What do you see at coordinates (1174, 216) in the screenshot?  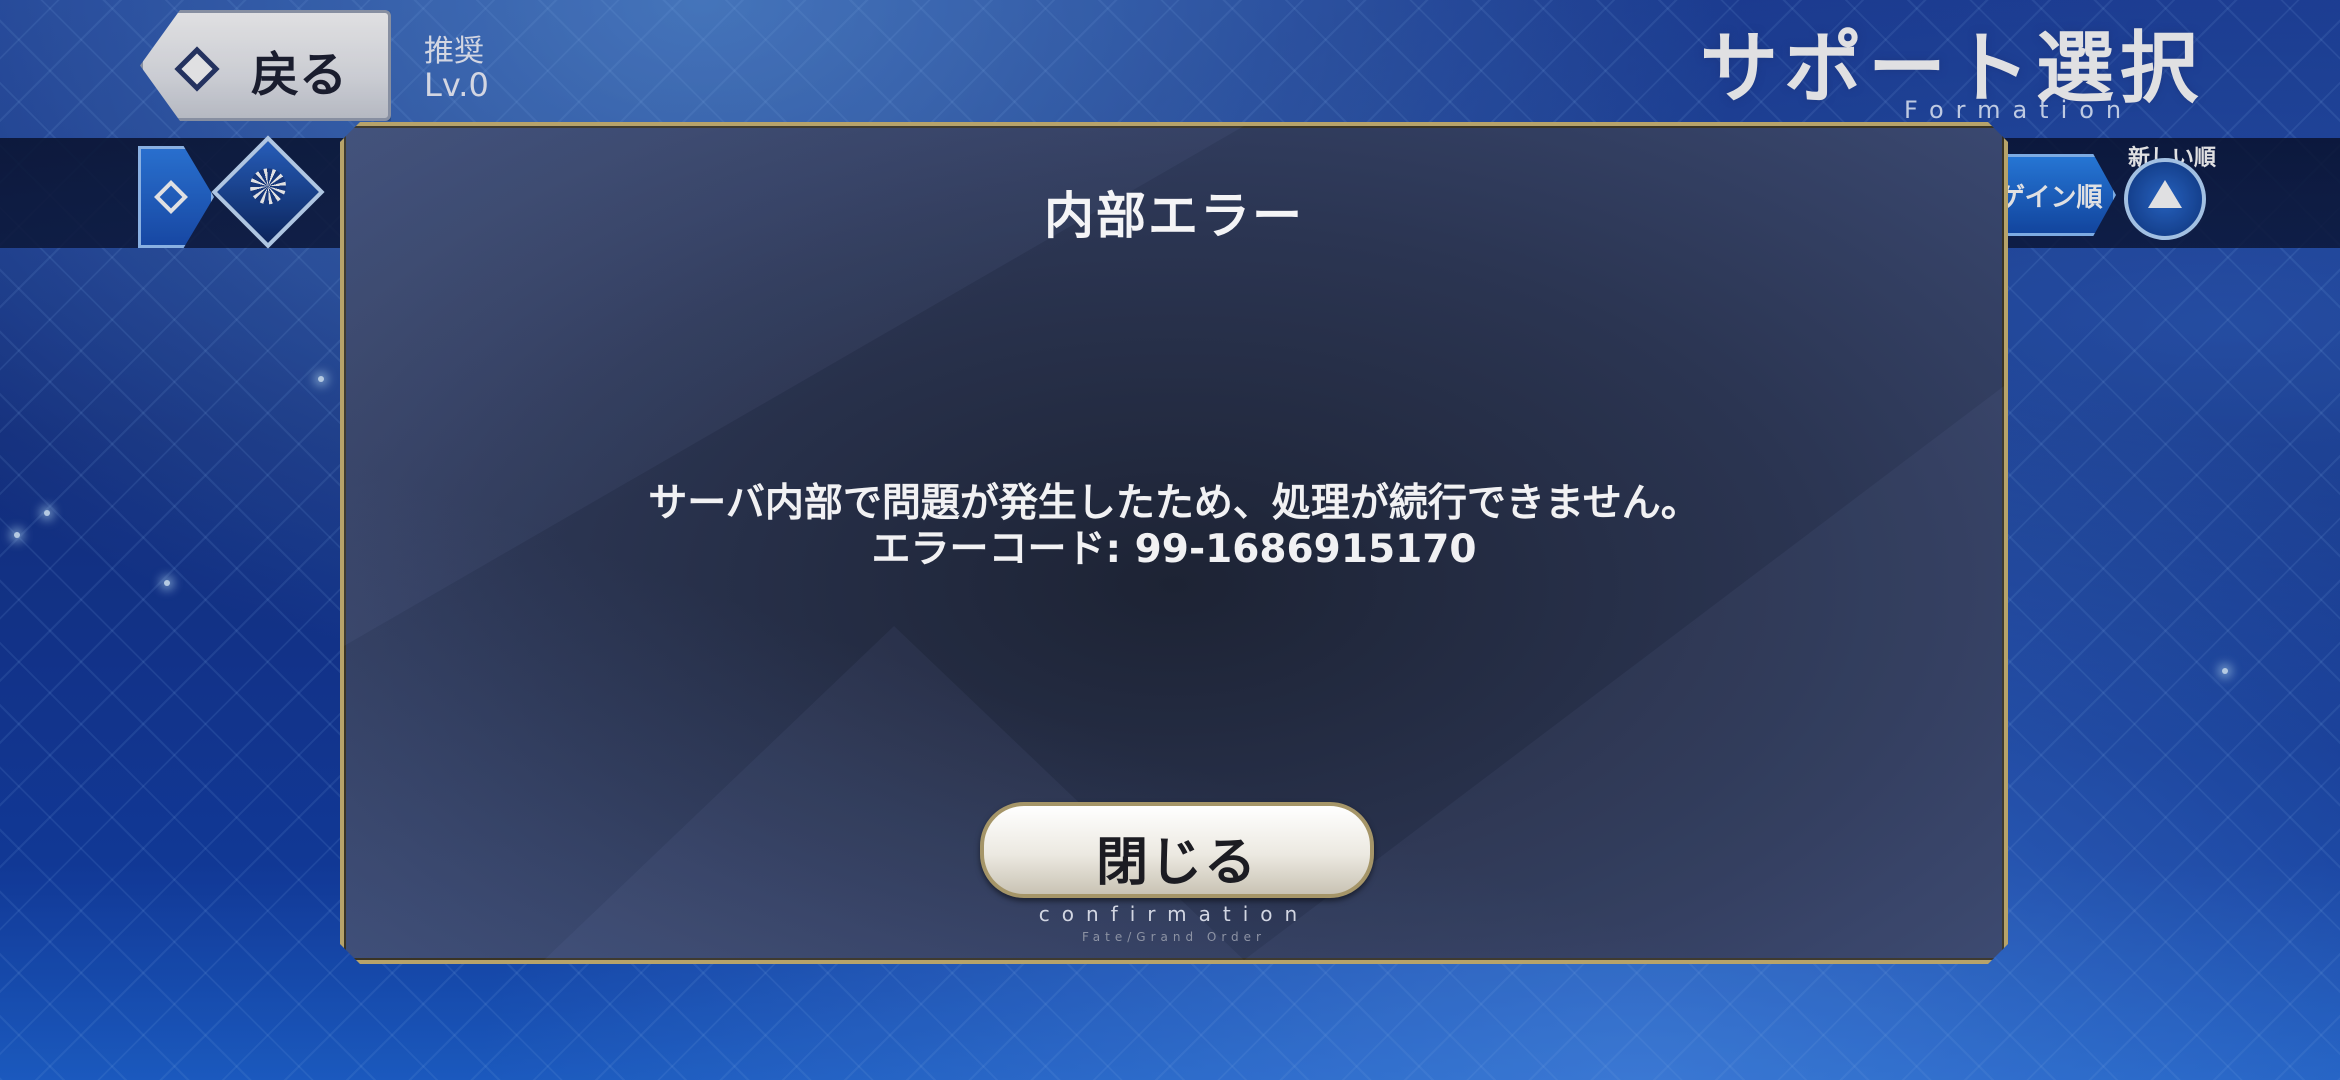 I see `dialog-title: 内部エラー` at bounding box center [1174, 216].